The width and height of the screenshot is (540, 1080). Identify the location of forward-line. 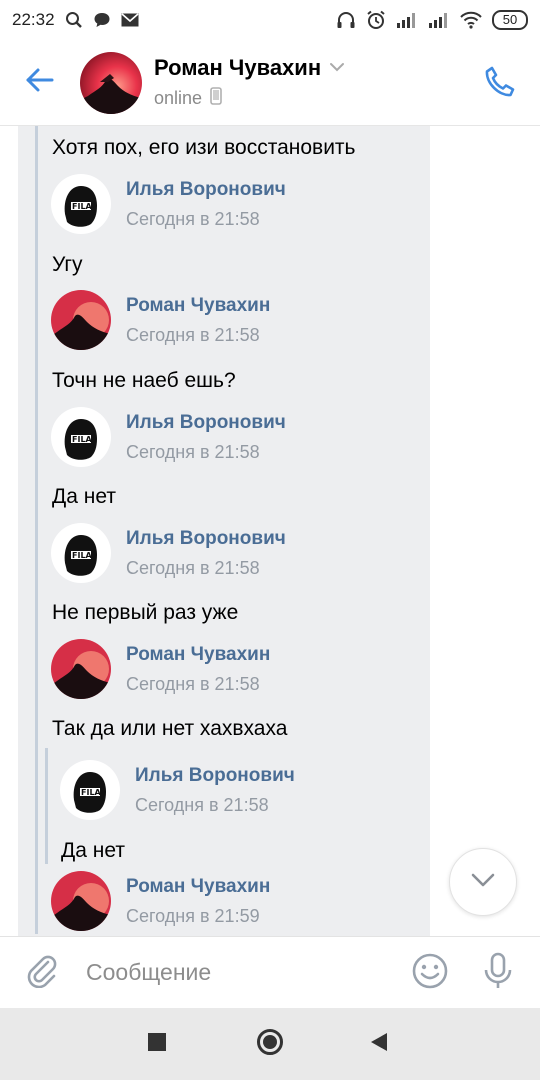
(36, 530).